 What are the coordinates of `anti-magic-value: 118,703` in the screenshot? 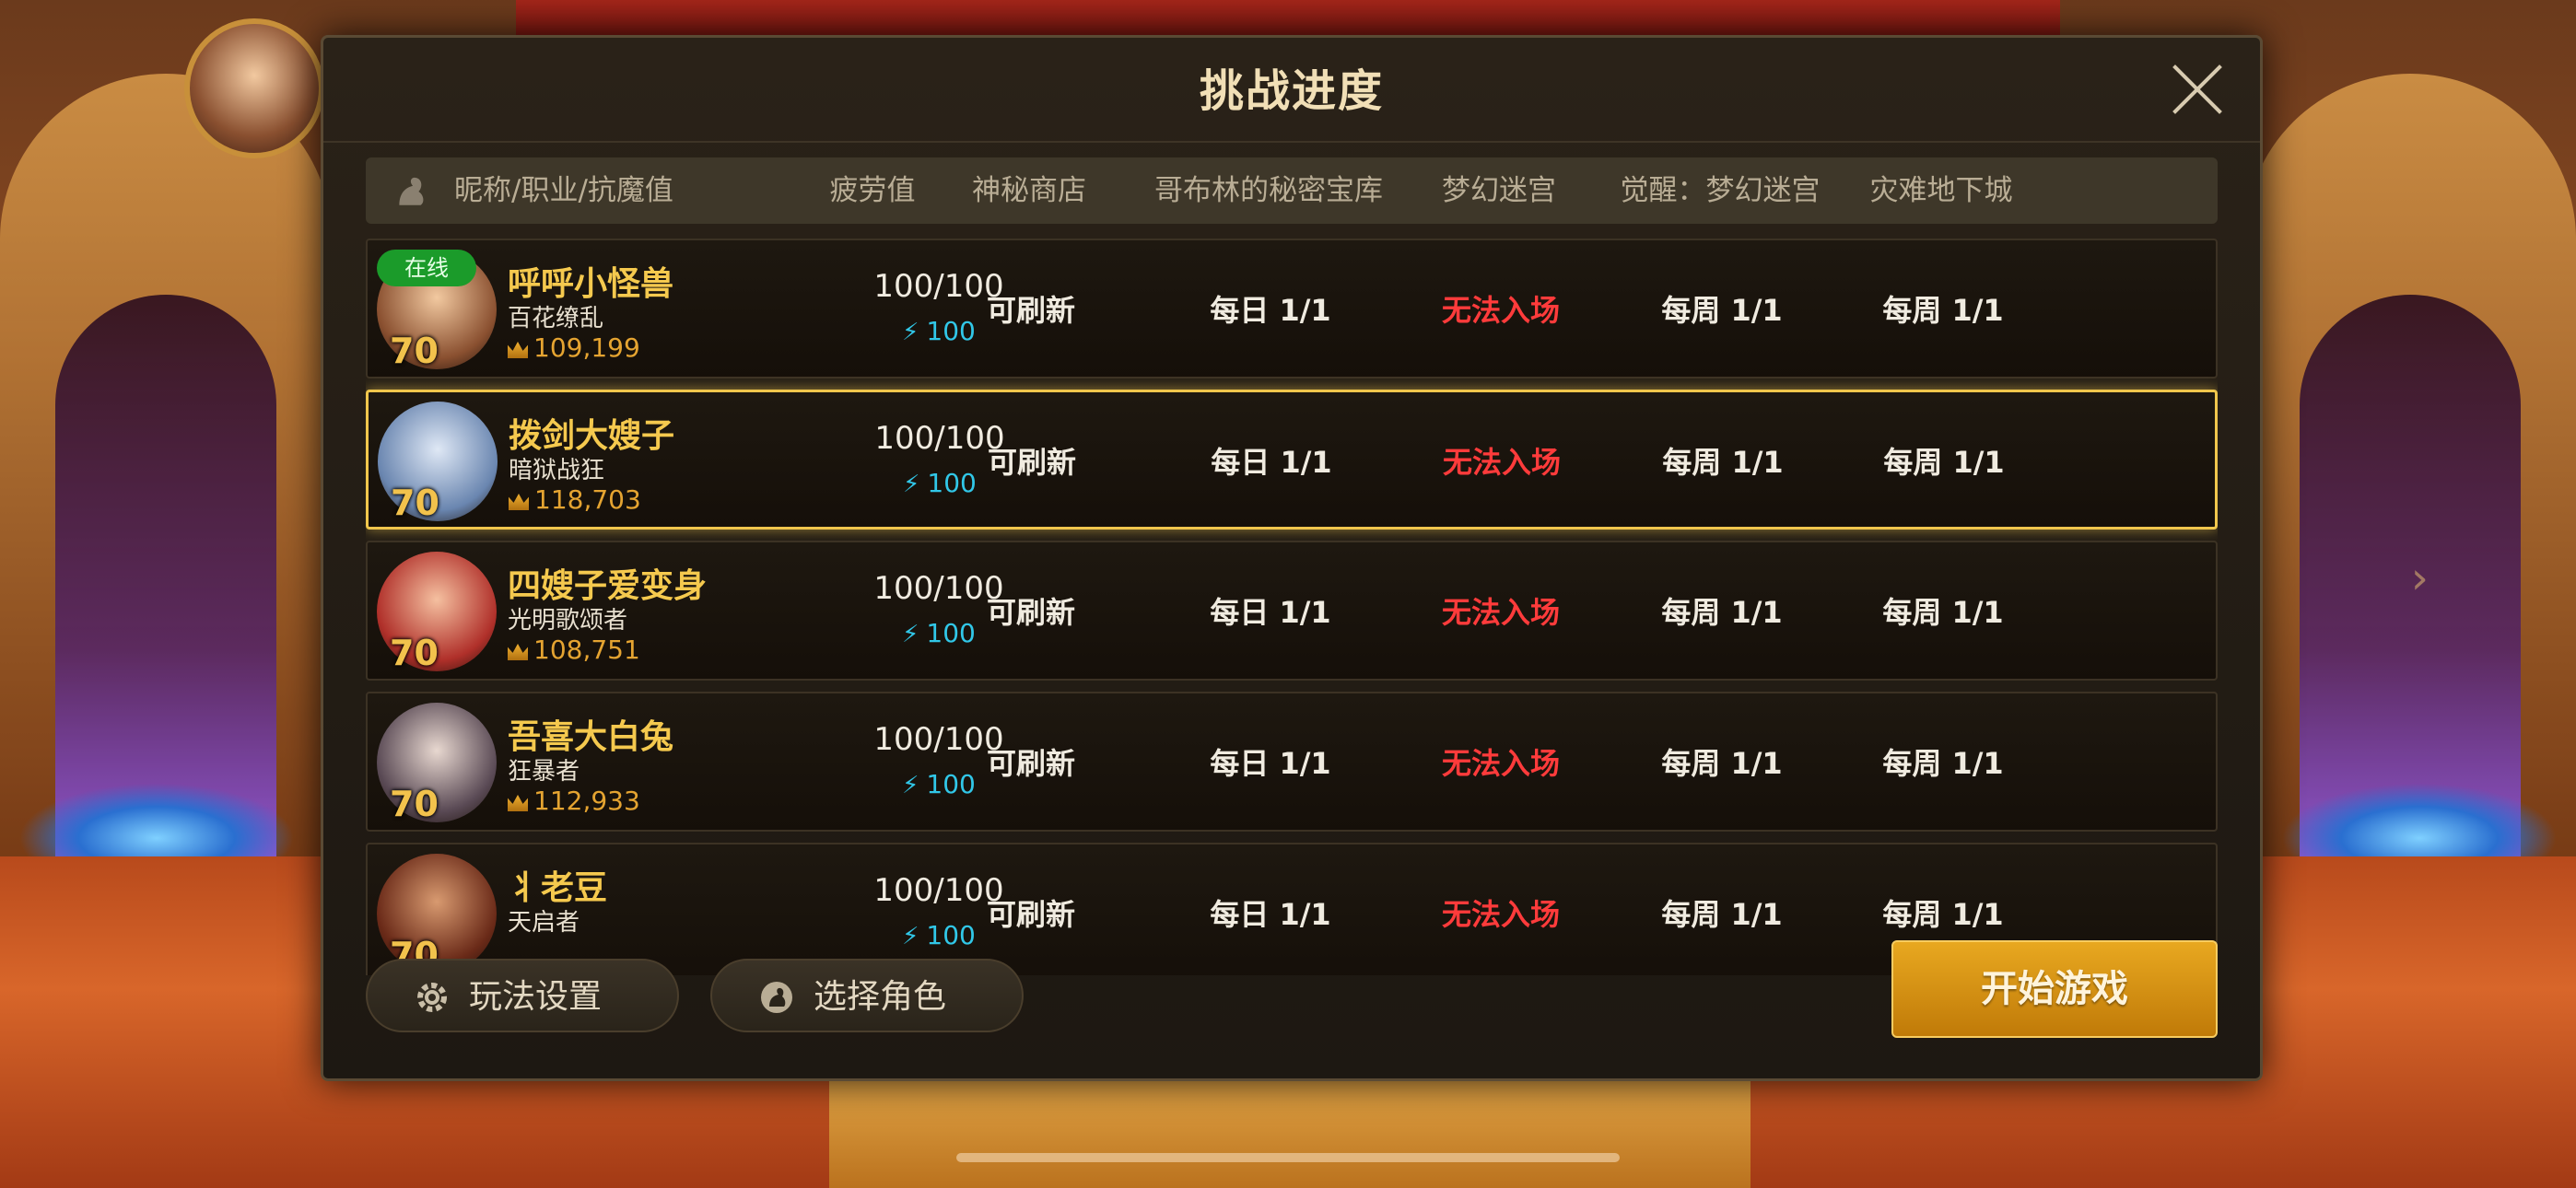 It's located at (575, 499).